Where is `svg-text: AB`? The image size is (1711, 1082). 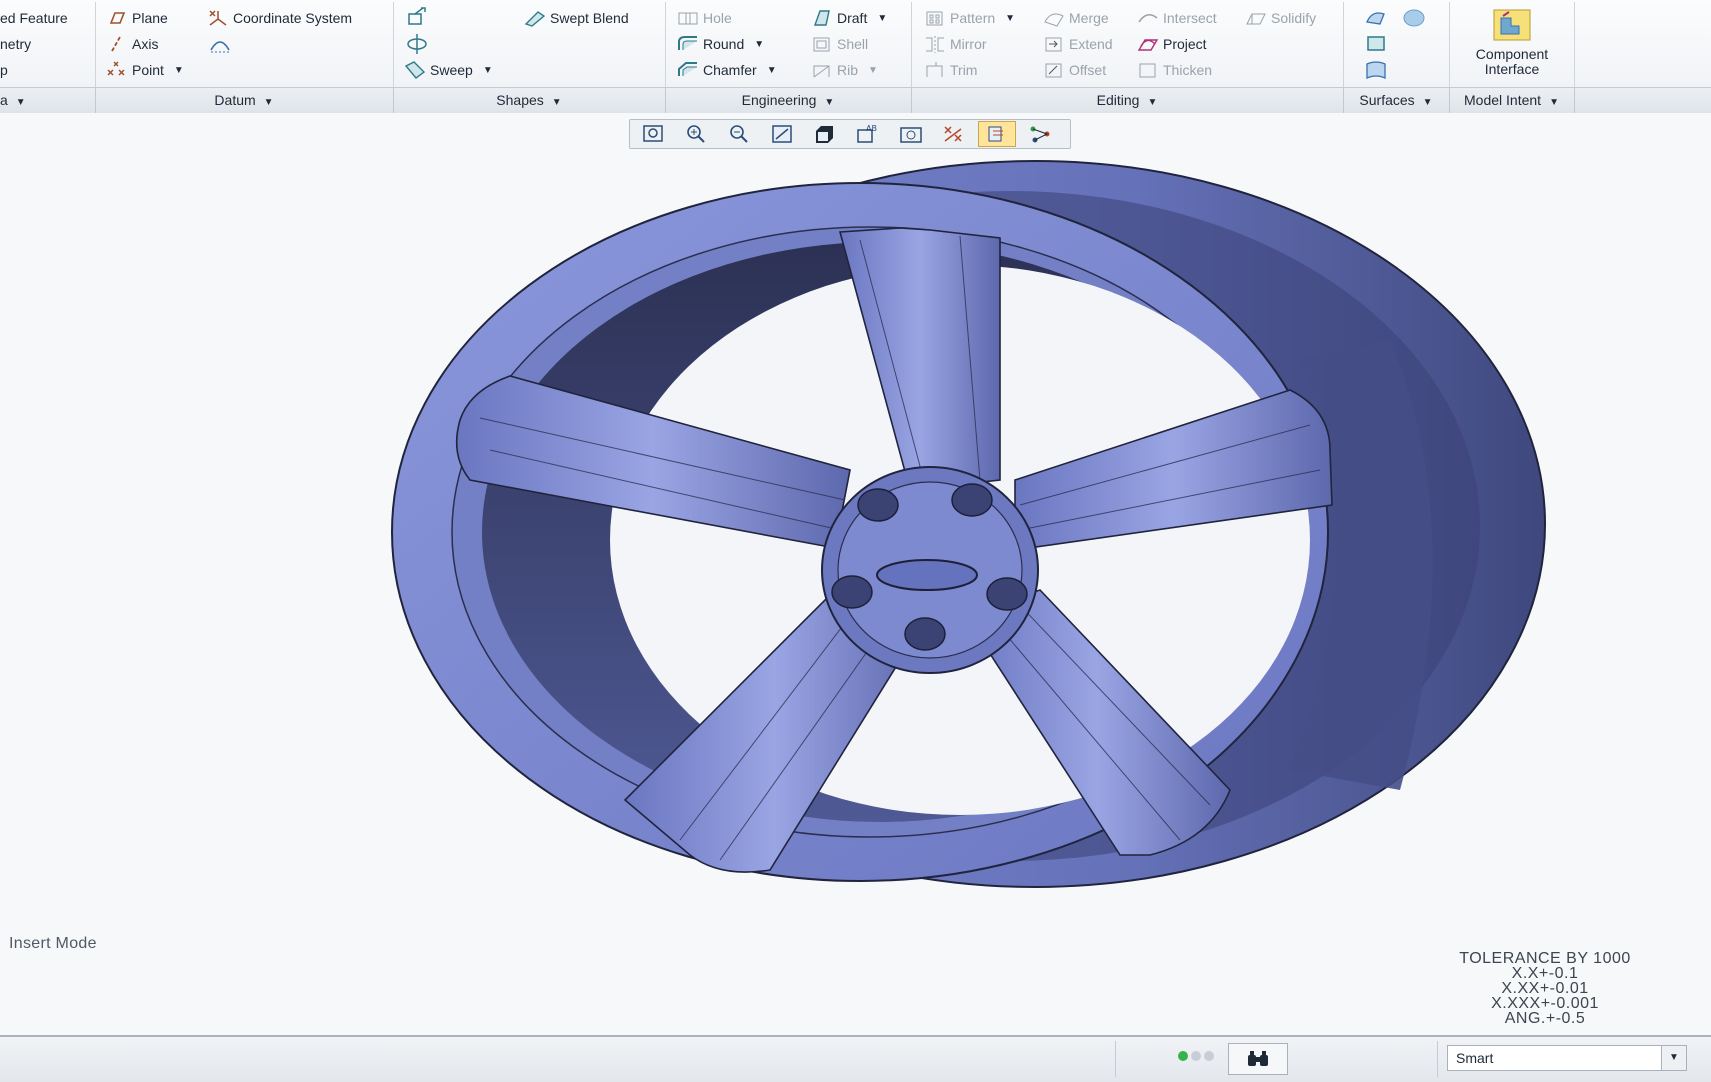 svg-text: AB is located at coordinates (871, 128).